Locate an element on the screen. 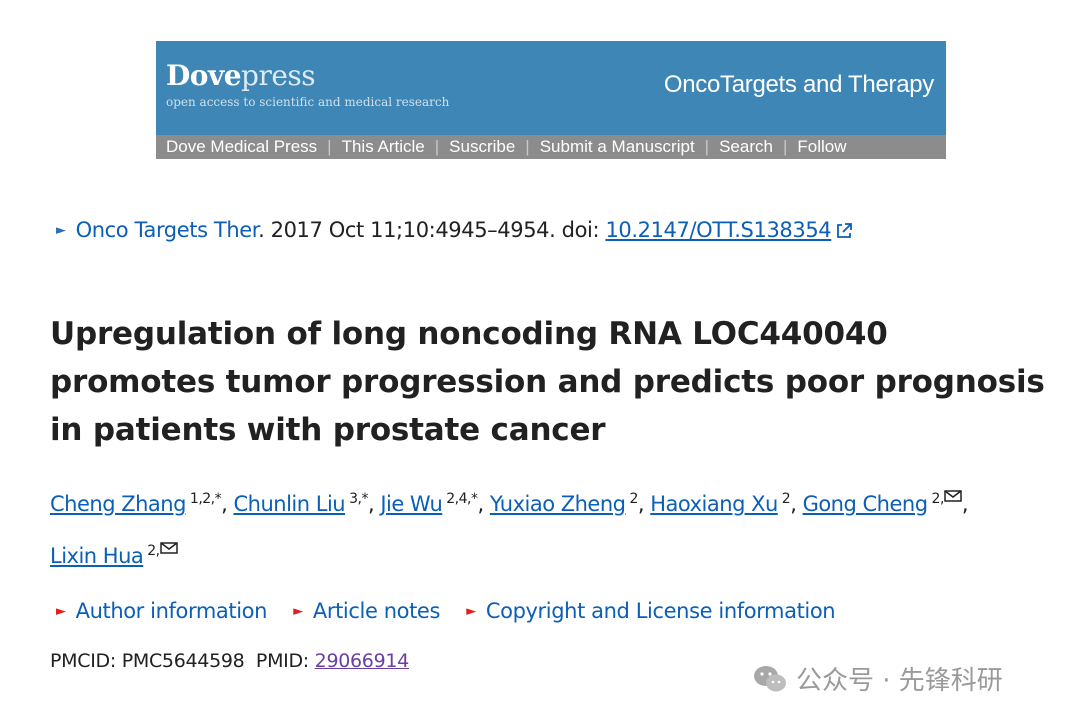 This screenshot has width=1080, height=722. external-link-icon is located at coordinates (844, 231).